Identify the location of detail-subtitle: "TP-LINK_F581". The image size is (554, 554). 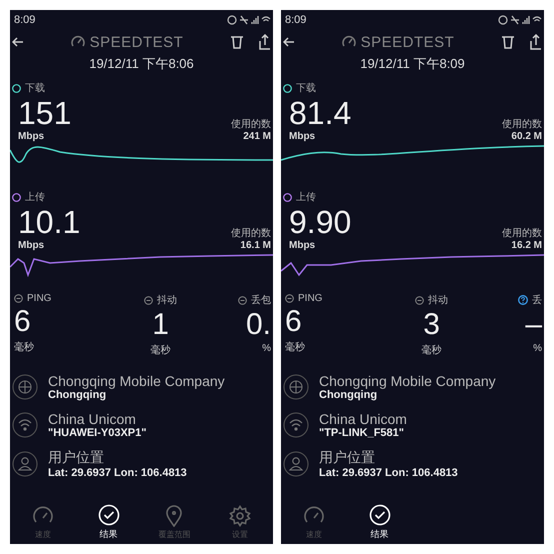
(362, 433).